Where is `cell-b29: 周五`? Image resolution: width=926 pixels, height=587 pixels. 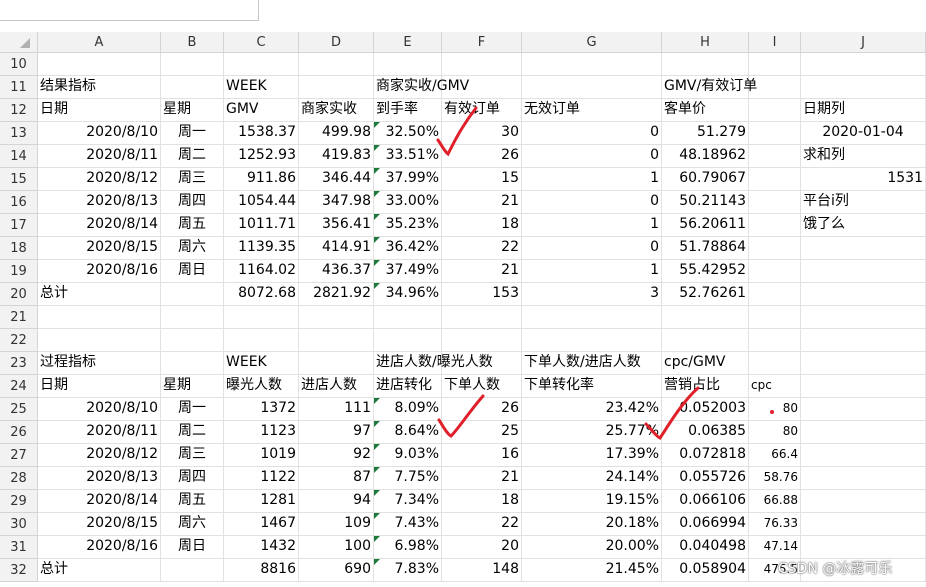 cell-b29: 周五 is located at coordinates (192, 501).